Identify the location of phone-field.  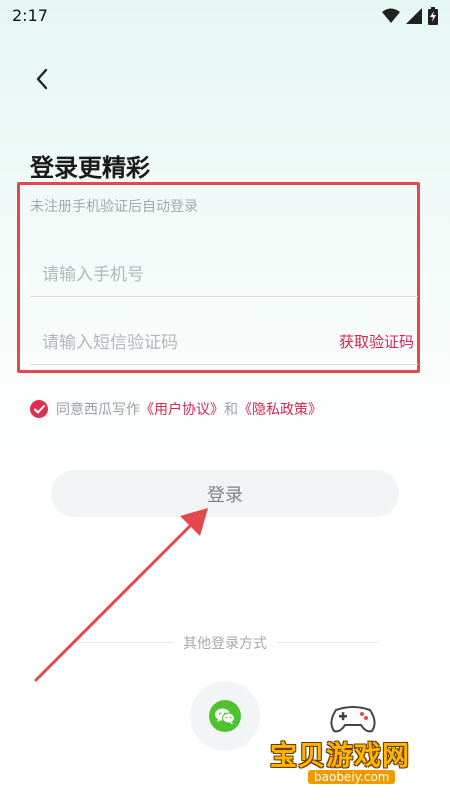
(224, 274).